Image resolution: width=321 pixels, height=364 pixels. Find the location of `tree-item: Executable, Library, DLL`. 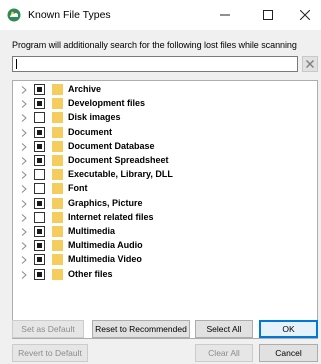

tree-item: Executable, Library, DLL is located at coordinates (163, 175).